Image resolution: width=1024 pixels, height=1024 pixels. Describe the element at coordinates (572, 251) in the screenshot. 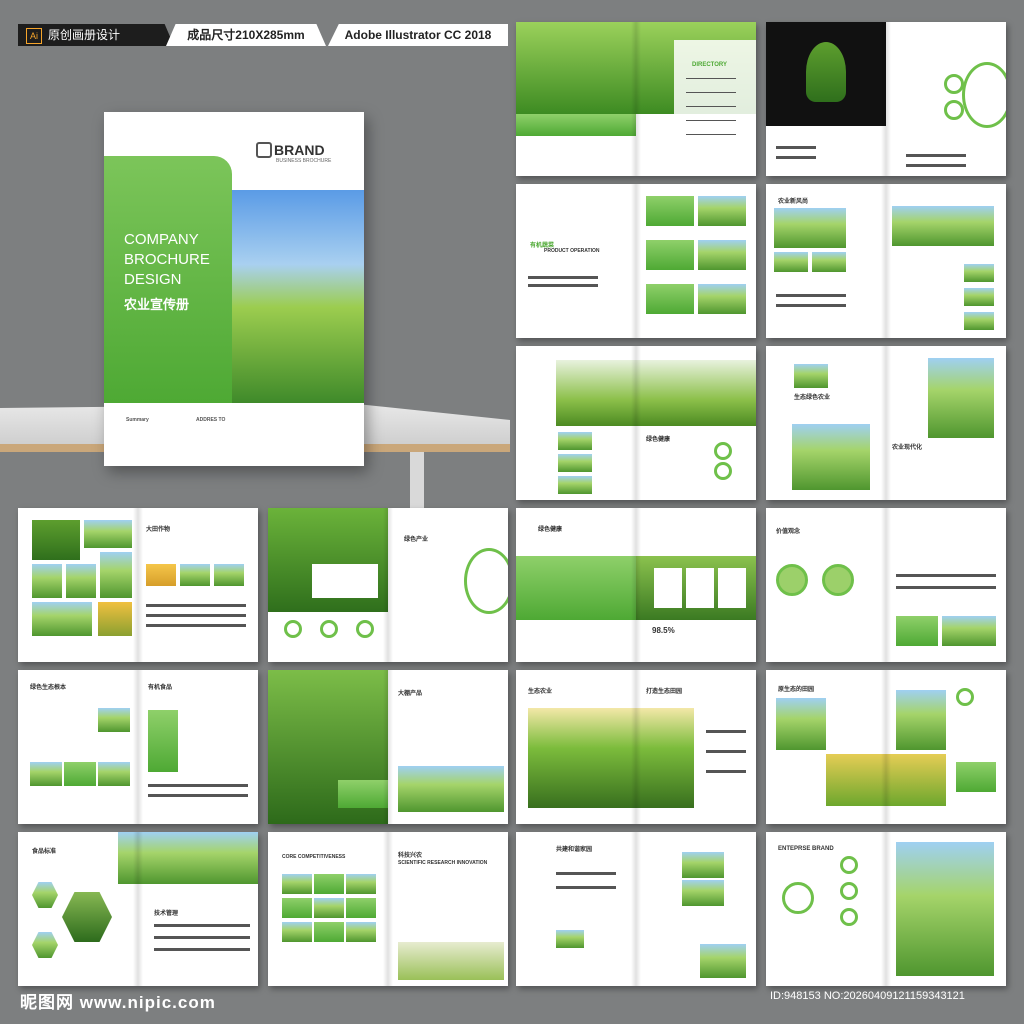

I see `product-operation: PRODUCT OPERATION` at that location.